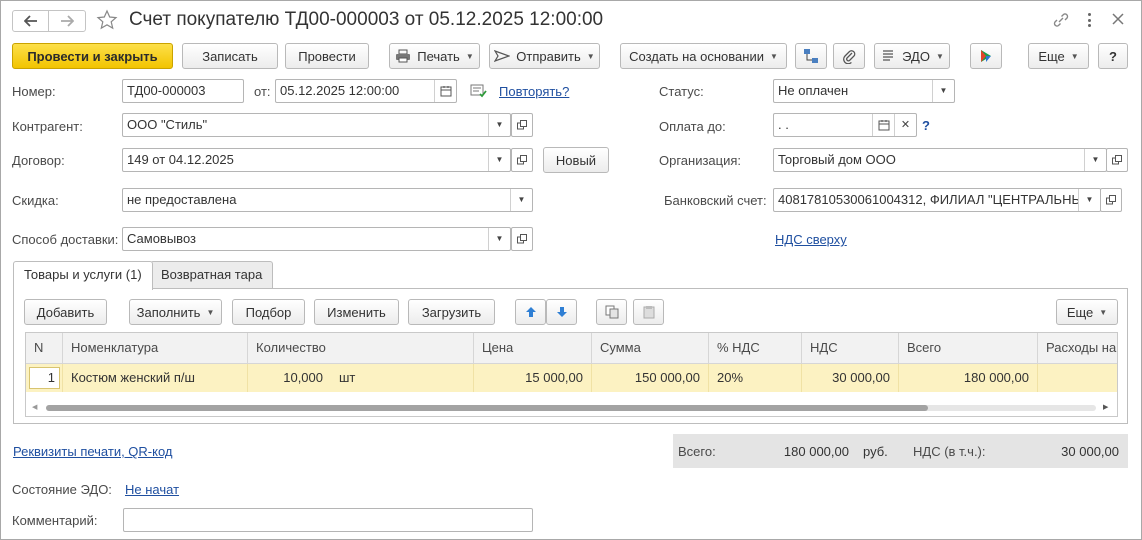  I want to click on printer-icon, so click(403, 56).